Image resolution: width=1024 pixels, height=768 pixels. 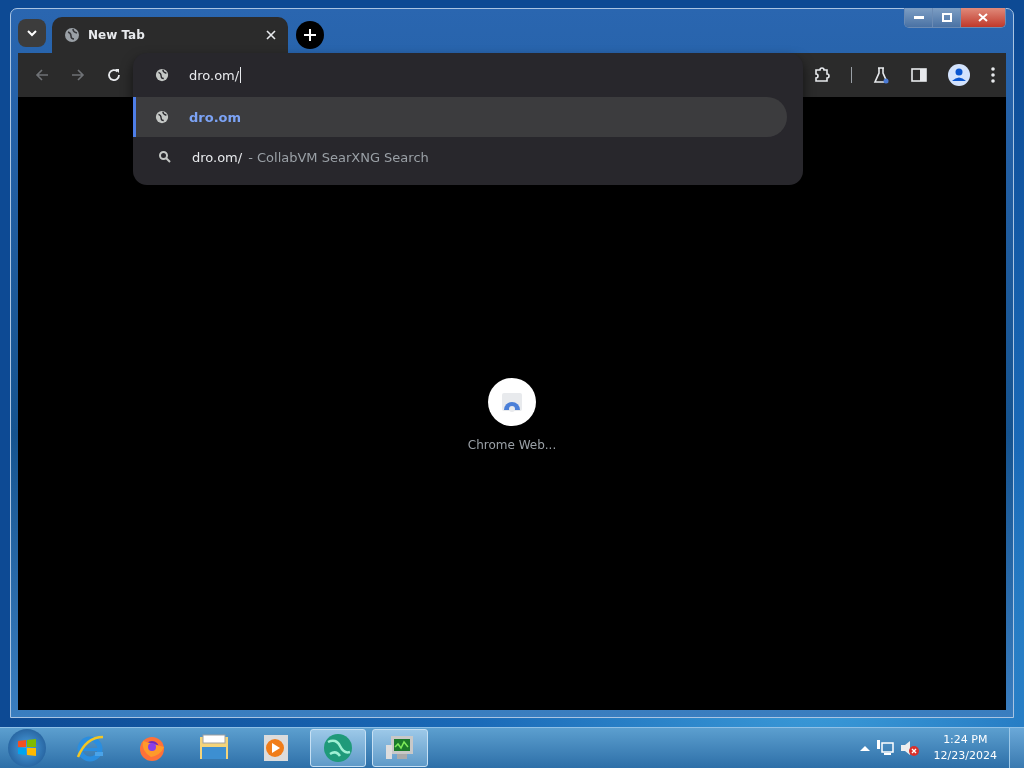 I want to click on forward-arrow-icon, so click(x=78, y=75).